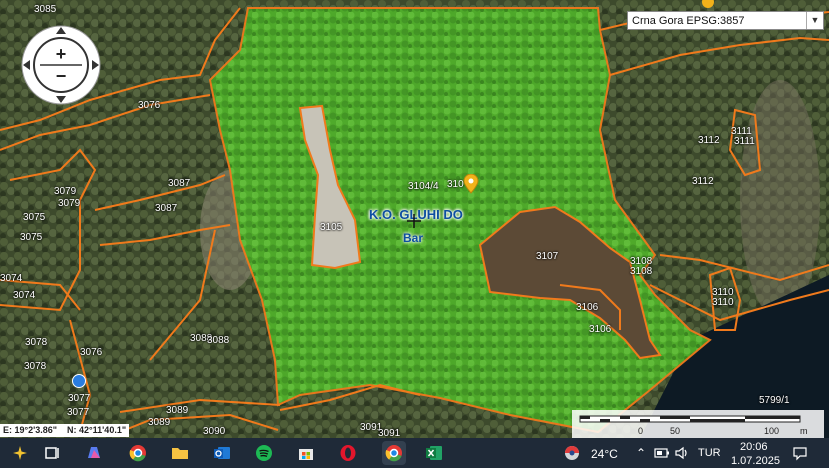  What do you see at coordinates (814, 20) in the screenshot?
I see `chevron-down-icon: ▼` at bounding box center [814, 20].